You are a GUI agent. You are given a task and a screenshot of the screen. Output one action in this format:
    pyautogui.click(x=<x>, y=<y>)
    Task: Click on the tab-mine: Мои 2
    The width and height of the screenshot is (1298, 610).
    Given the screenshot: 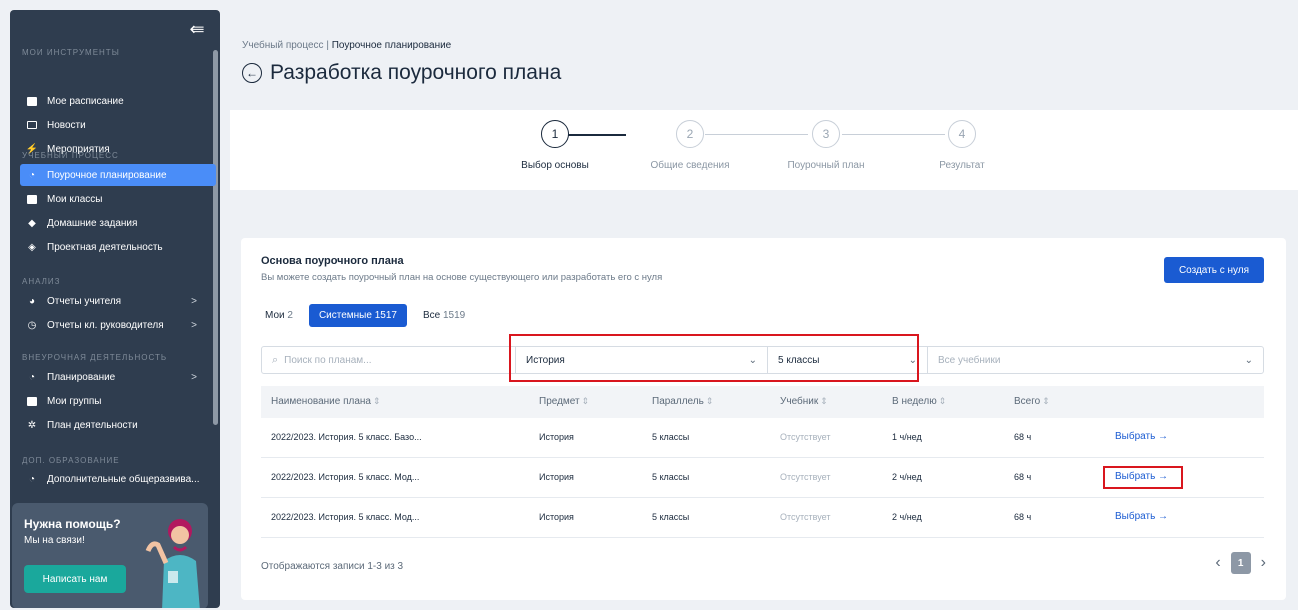 What is the action you would take?
    pyautogui.click(x=279, y=315)
    